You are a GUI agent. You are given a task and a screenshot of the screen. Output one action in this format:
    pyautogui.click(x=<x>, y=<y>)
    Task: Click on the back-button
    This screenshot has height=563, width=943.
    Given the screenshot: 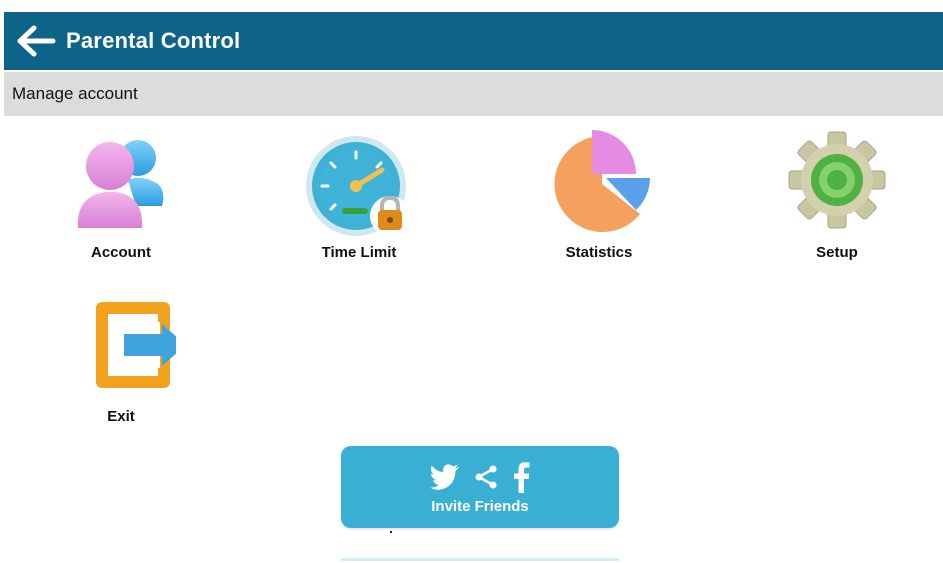 What is the action you would take?
    pyautogui.click(x=36, y=41)
    